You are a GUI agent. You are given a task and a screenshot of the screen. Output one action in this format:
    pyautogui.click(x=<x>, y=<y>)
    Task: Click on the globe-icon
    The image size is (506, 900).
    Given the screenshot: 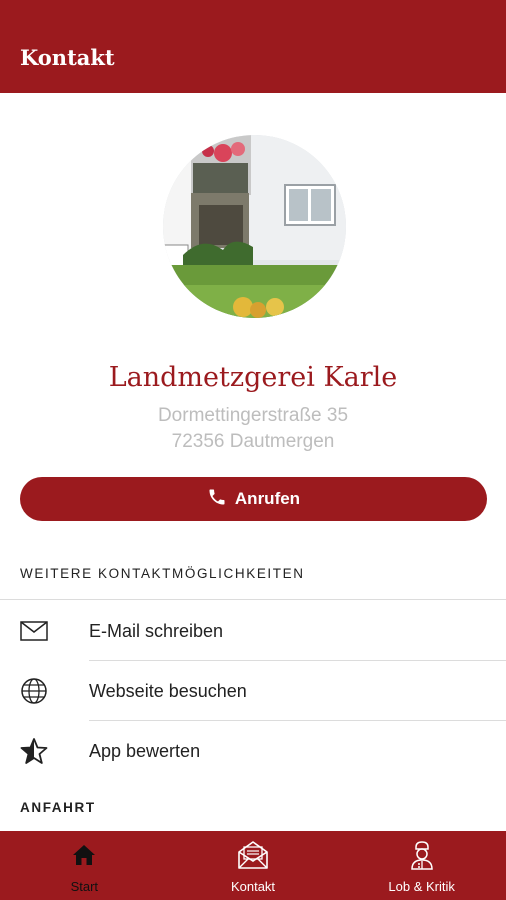 What is the action you would take?
    pyautogui.click(x=34, y=691)
    